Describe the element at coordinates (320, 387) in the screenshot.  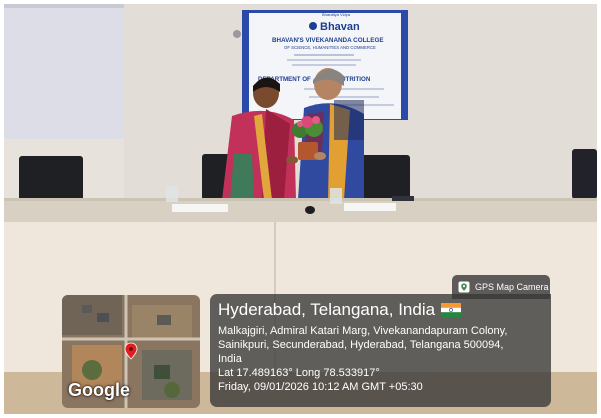
I see `datetime: Friday, 09/01/2026 10:12 AM GMT +05:30` at that location.